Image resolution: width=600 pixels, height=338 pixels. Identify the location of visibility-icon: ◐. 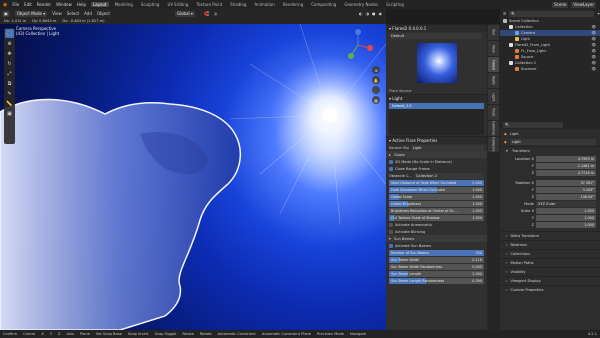
(361, 13).